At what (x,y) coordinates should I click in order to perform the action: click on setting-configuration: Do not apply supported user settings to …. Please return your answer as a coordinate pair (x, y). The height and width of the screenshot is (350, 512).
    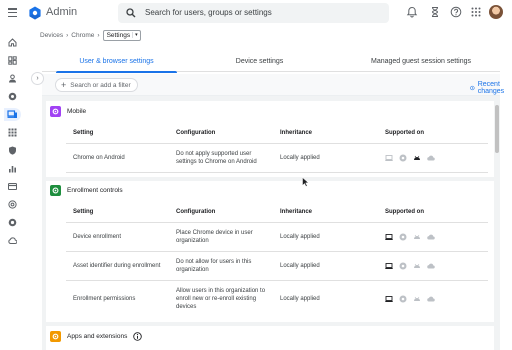
    Looking at the image, I should click on (216, 158).